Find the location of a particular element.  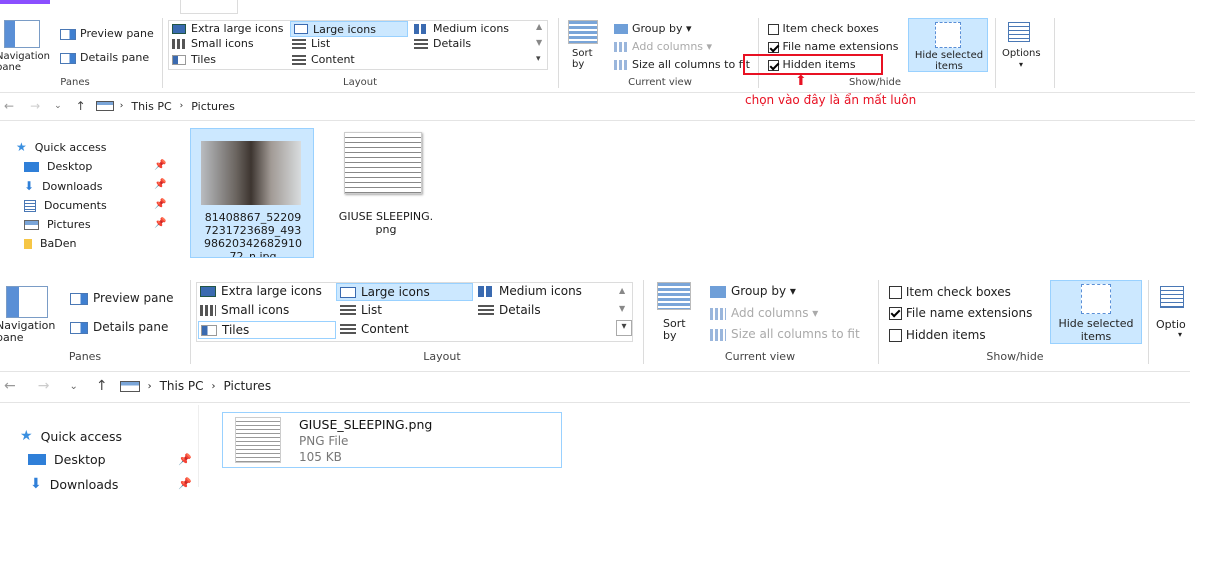

content-icon is located at coordinates (299, 59).